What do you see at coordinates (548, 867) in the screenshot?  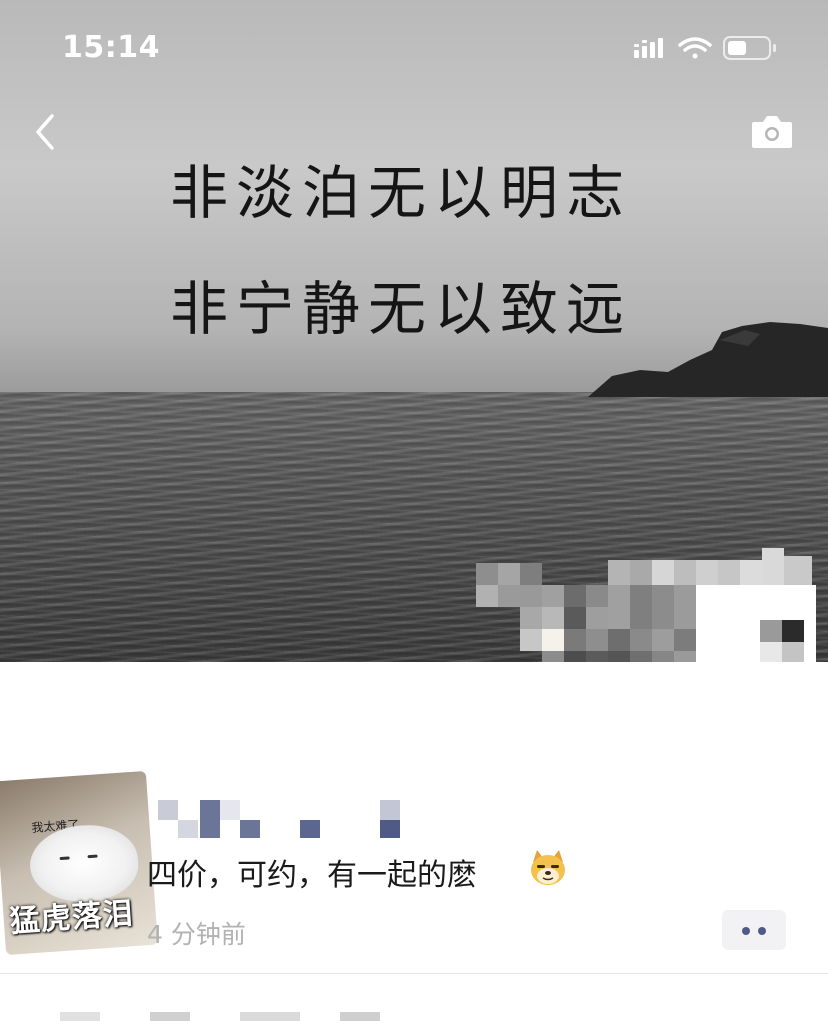 I see `doge-emoji-icon` at bounding box center [548, 867].